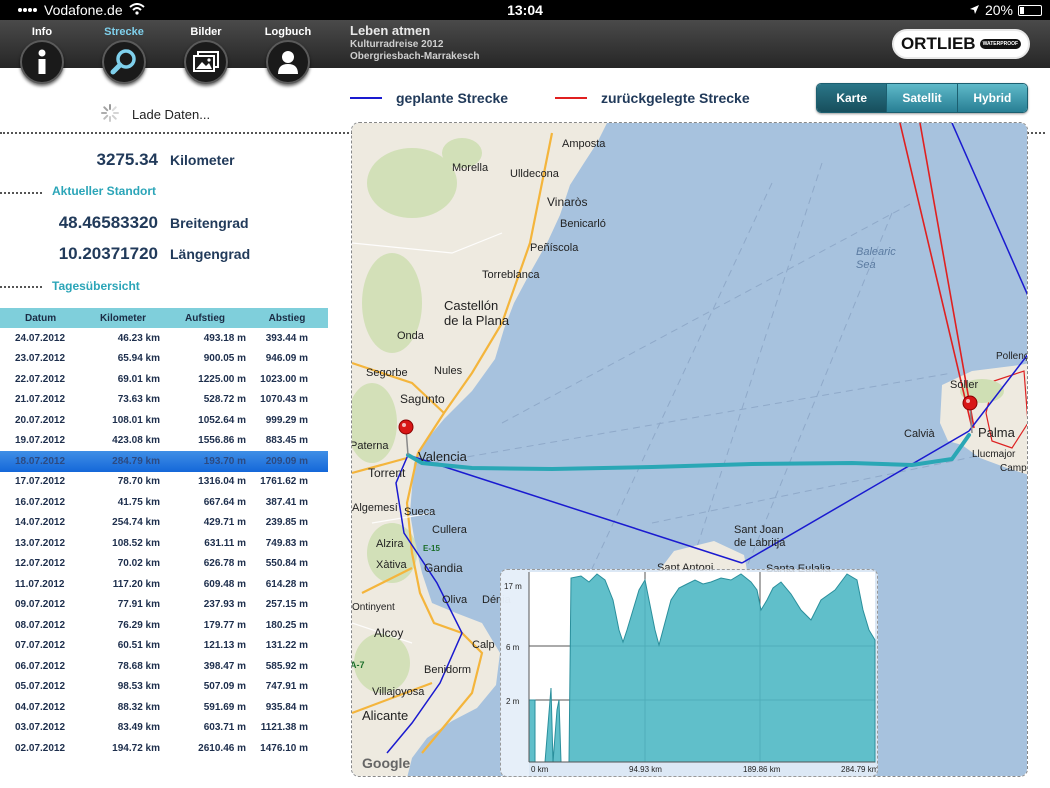 The width and height of the screenshot is (1050, 788). What do you see at coordinates (138, 707) in the screenshot?
I see `row-distance: 88.32 km` at bounding box center [138, 707].